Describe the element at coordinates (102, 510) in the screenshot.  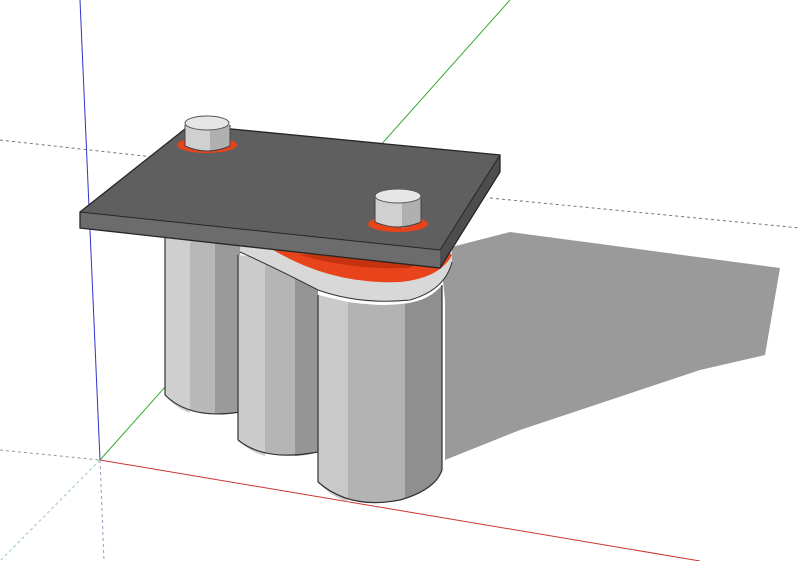
I see `blue-axis-dashed` at that location.